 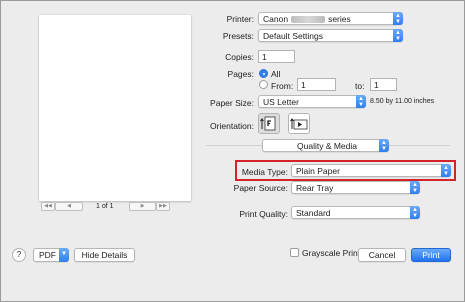 I want to click on print-quality-value: Standard, so click(x=313, y=213).